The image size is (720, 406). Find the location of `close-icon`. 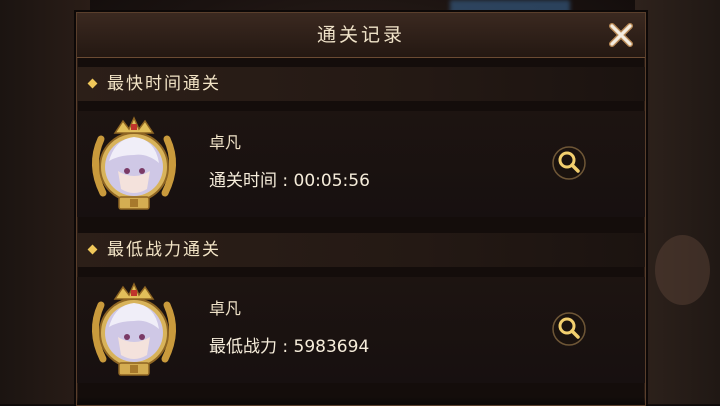

close-icon is located at coordinates (621, 35).